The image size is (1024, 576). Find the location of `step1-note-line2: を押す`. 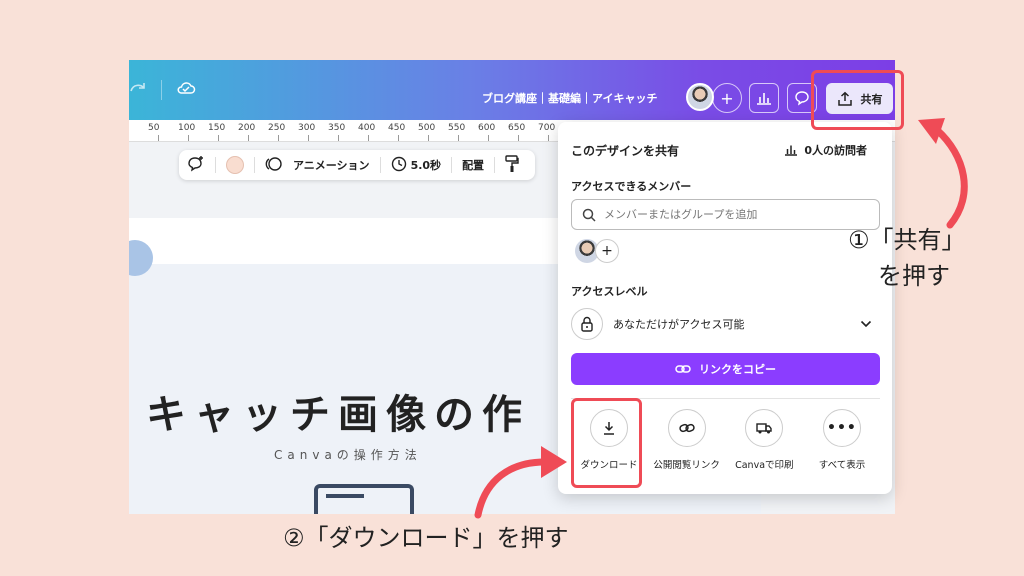

step1-note-line2: を押す is located at coordinates (914, 276).